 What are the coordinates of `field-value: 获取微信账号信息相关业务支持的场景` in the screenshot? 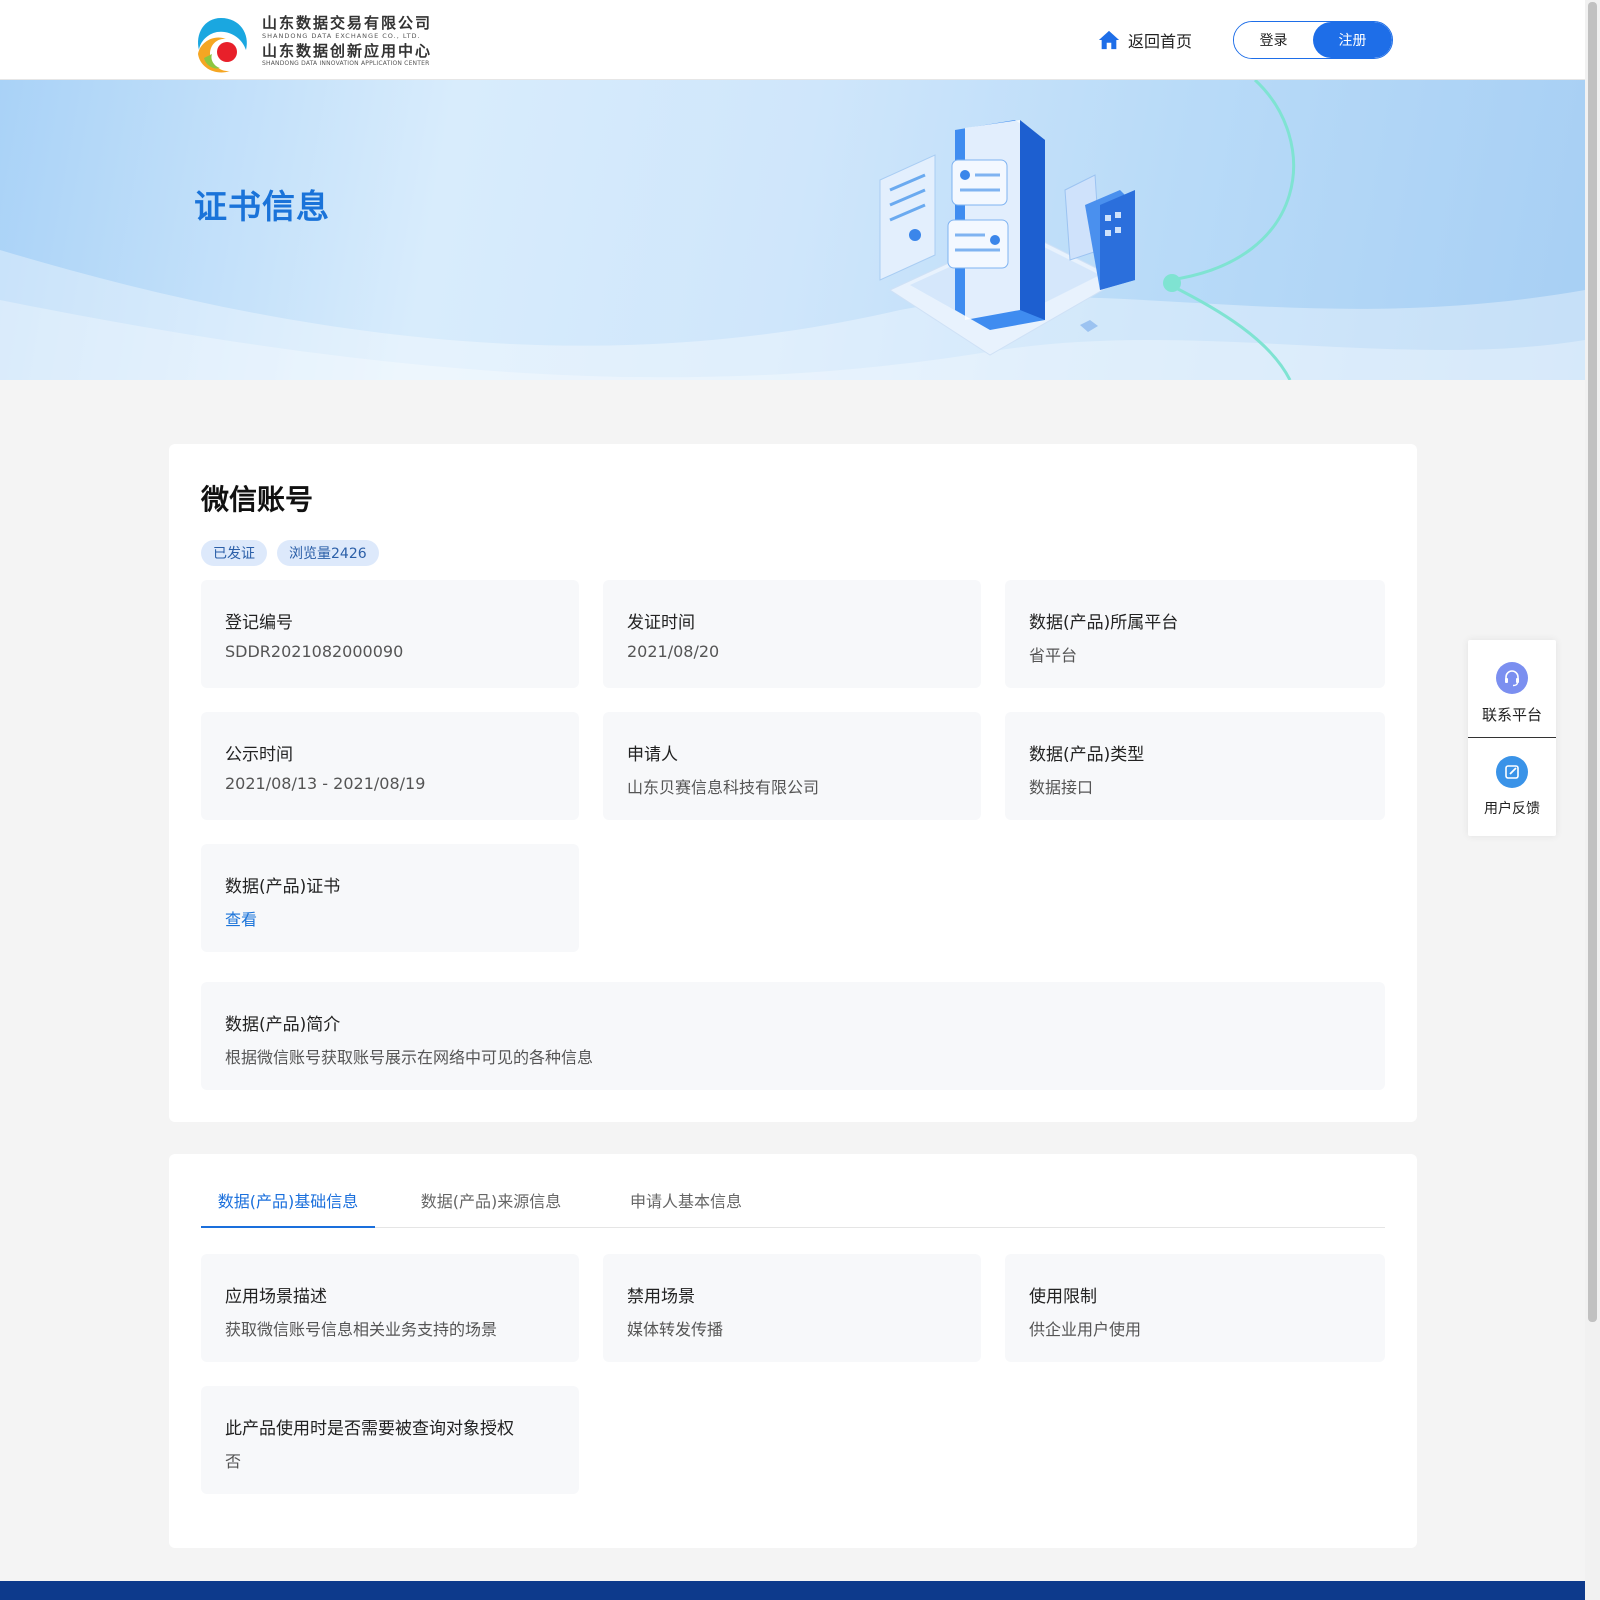 It's located at (361, 1329).